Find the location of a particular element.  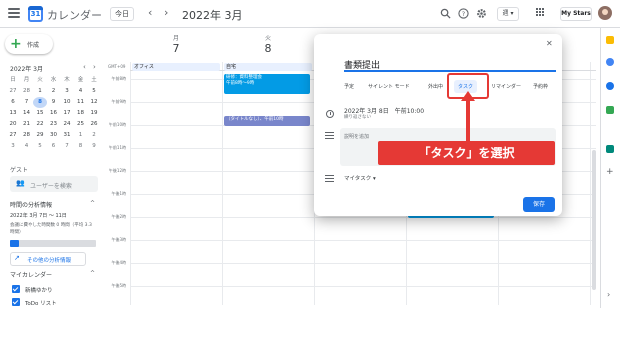

add-addon-icon: + is located at coordinates (610, 172).